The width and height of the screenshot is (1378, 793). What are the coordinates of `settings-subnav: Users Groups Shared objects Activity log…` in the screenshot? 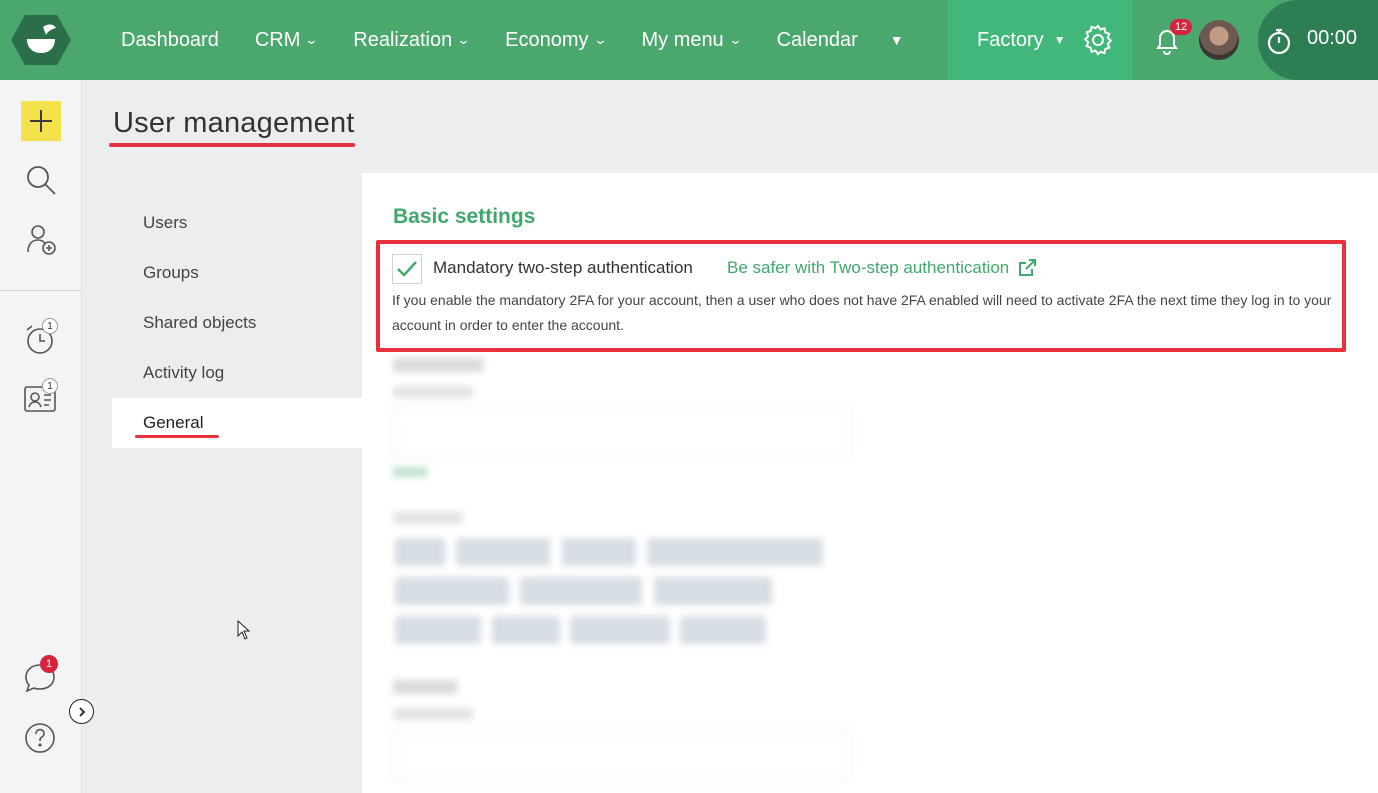 It's located at (237, 323).